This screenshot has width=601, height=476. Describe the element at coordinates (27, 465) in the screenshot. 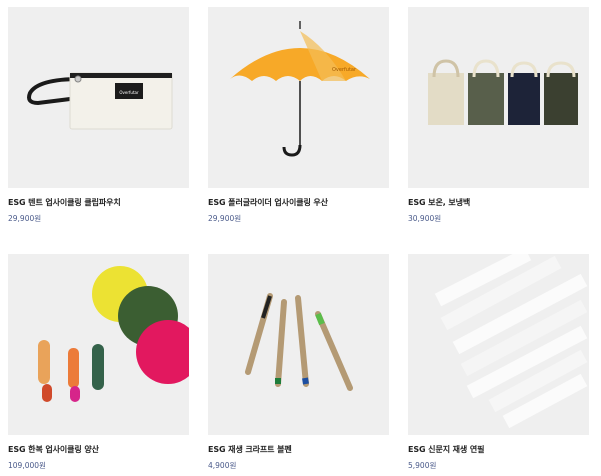

I see `product-price: 109,000원` at that location.